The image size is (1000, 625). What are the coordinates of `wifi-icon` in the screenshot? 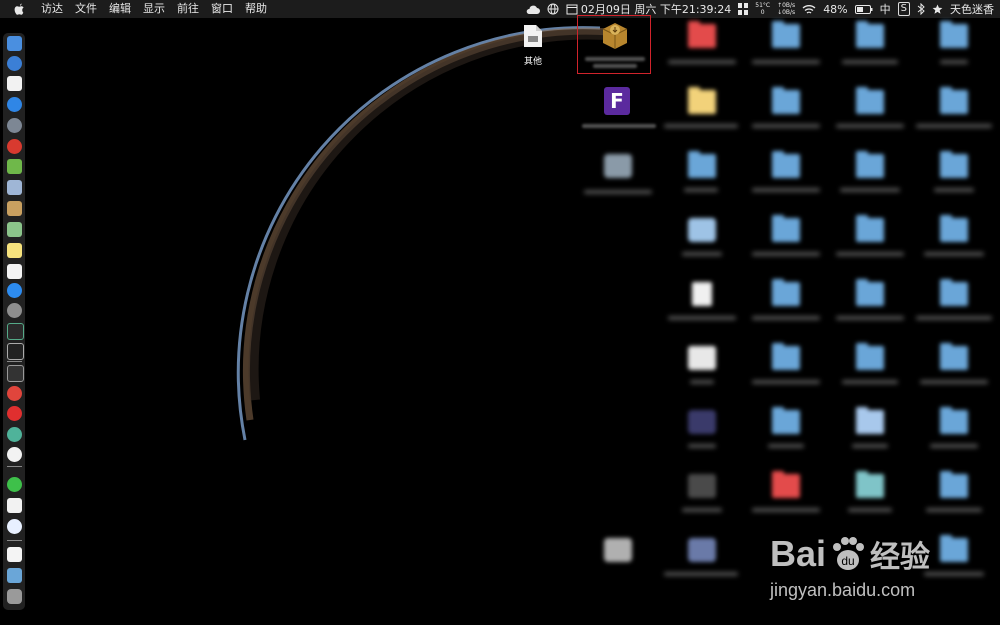 It's located at (809, 9).